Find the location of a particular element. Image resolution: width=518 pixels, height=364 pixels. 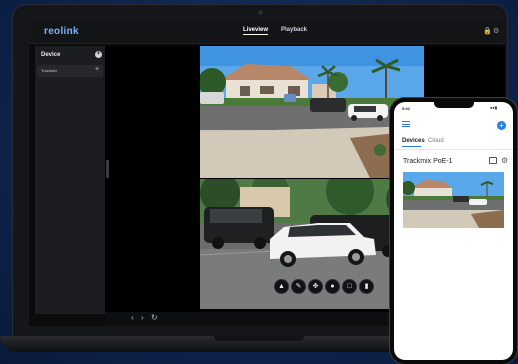

menu-icon is located at coordinates (406, 124).